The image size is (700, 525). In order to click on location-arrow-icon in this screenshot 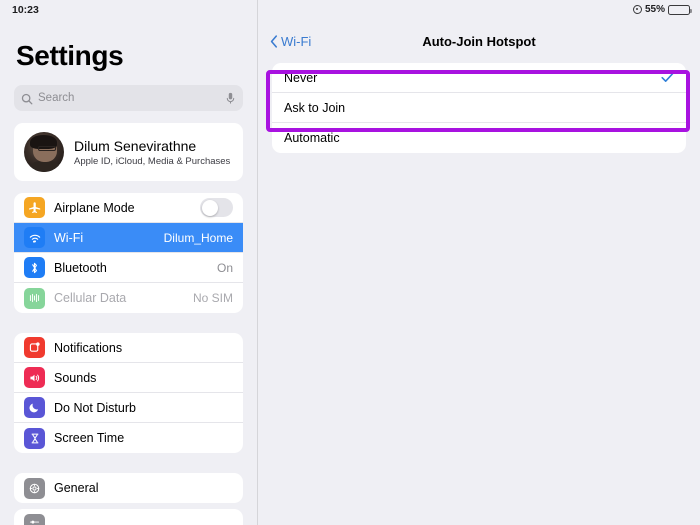, I will do `click(637, 9)`.